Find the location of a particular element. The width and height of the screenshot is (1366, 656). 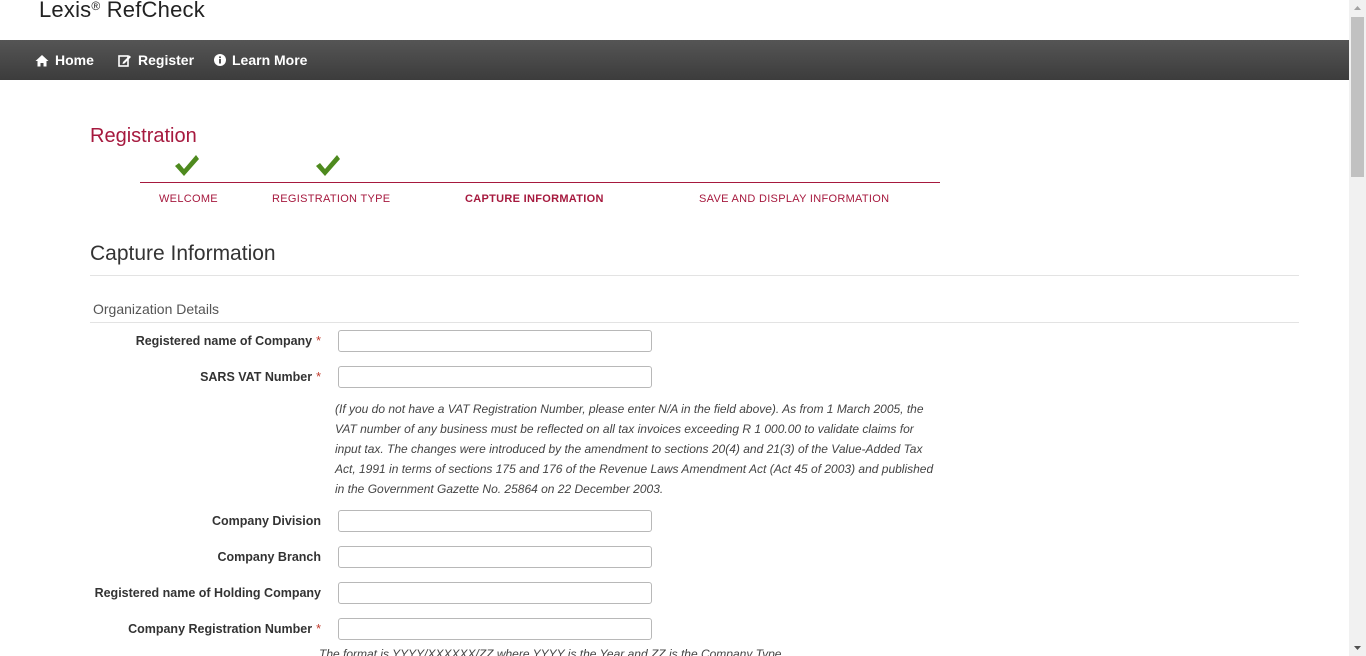

company-registration-number-label-text: Company Registration Number is located at coordinates (220, 629).